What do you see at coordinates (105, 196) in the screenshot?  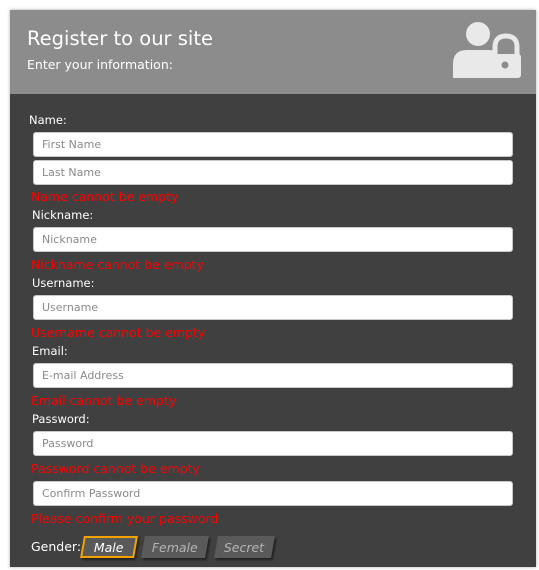 I see `name-error: Name cannot be empty` at bounding box center [105, 196].